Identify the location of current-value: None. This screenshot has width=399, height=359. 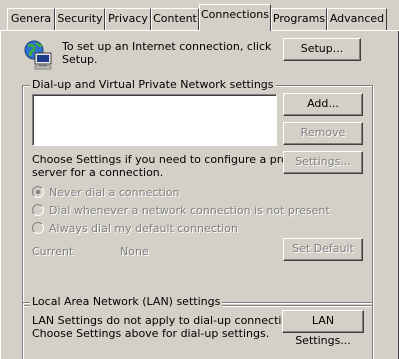
(134, 251).